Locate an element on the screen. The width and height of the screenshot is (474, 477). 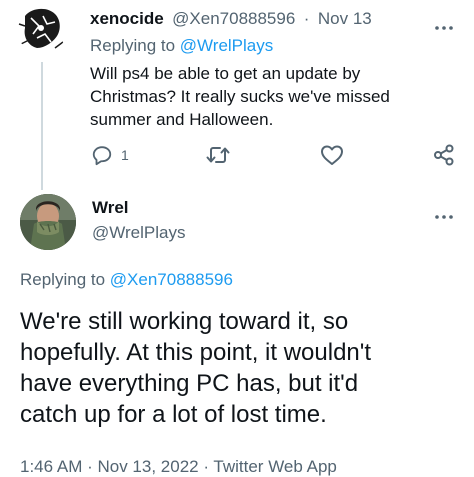
retweet-action is located at coordinates (218, 155).